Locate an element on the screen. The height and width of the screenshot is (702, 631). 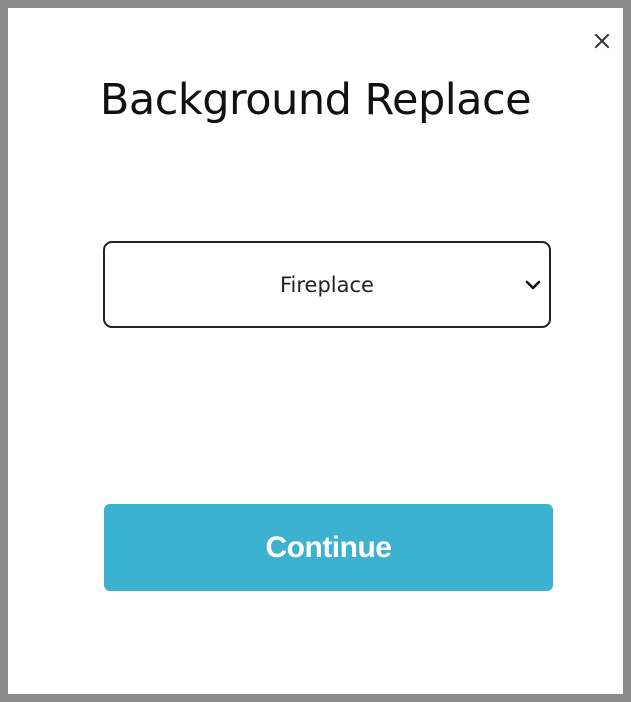
background-select-value: Fireplace is located at coordinates (327, 284).